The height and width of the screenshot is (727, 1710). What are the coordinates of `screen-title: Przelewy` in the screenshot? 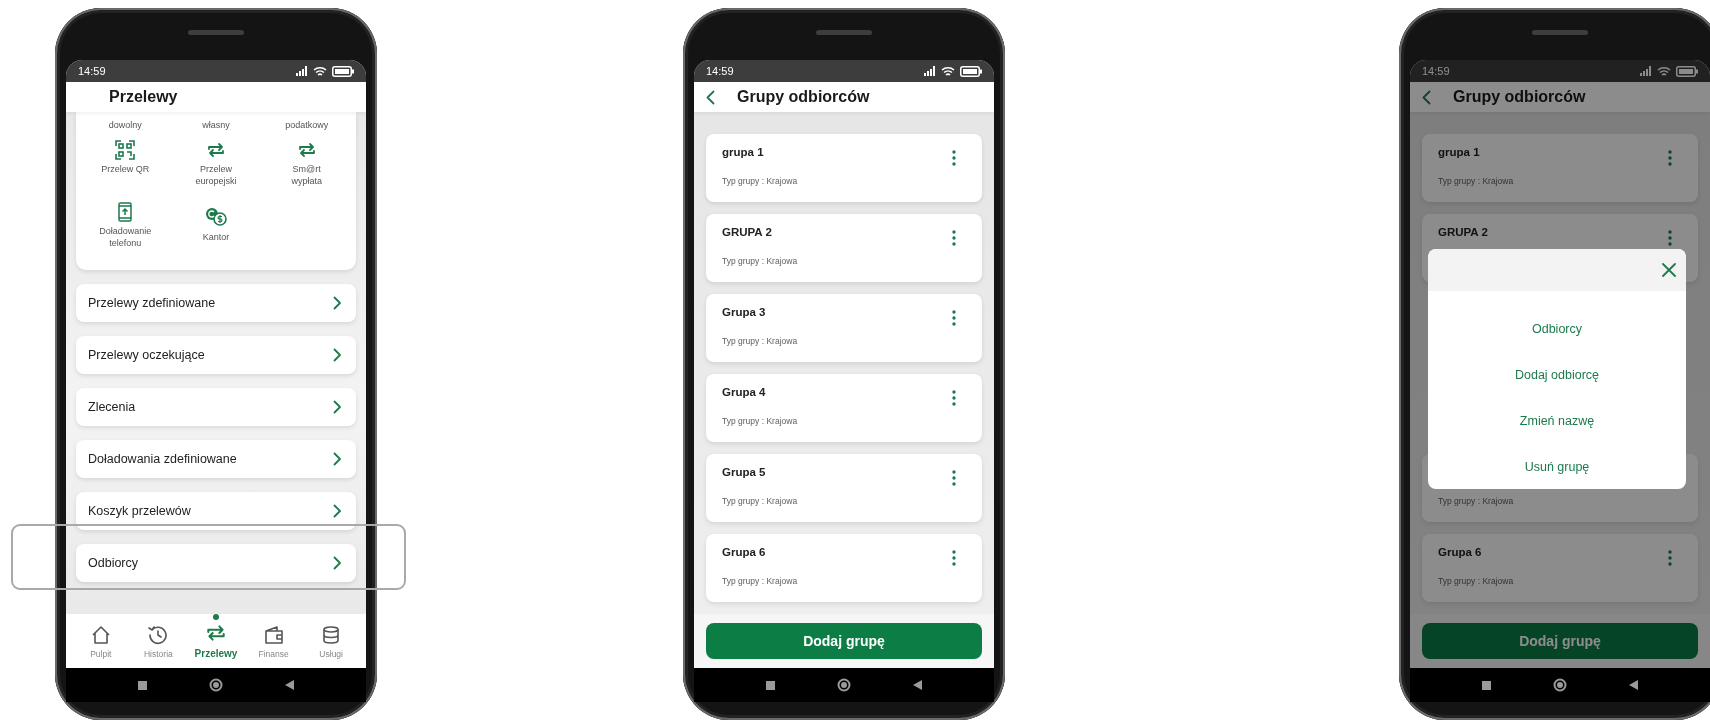 It's located at (143, 97).